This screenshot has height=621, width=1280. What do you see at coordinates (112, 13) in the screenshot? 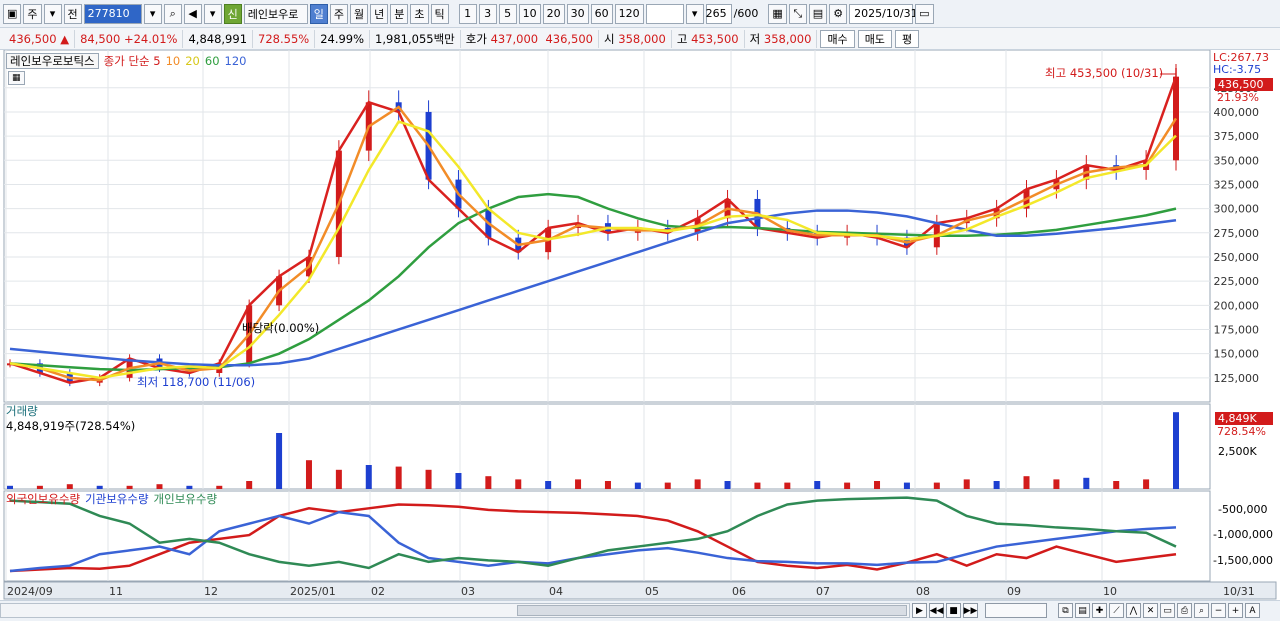
I see `stock-code-input: 277810` at bounding box center [112, 13].